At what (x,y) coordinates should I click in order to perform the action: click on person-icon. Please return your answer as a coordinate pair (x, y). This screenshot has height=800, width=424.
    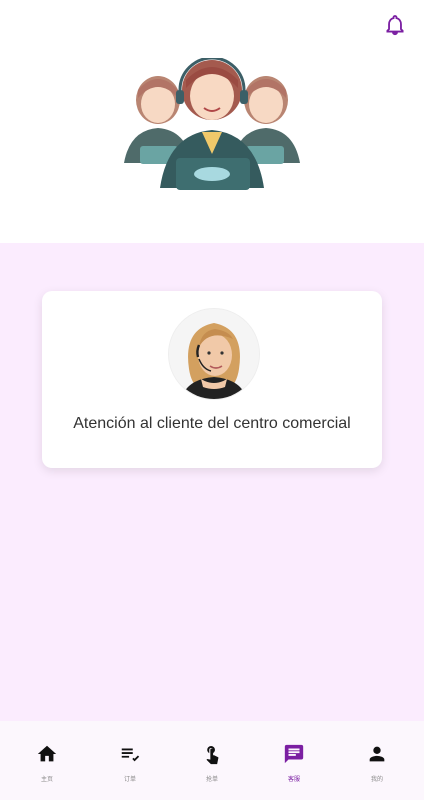
    Looking at the image, I should click on (377, 754).